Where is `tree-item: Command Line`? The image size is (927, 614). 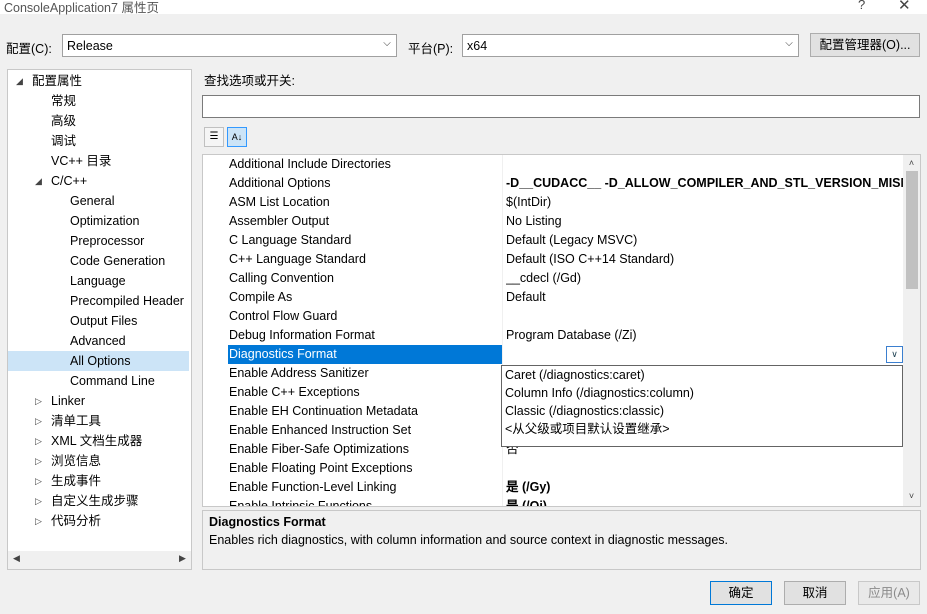 tree-item: Command Line is located at coordinates (129, 381).